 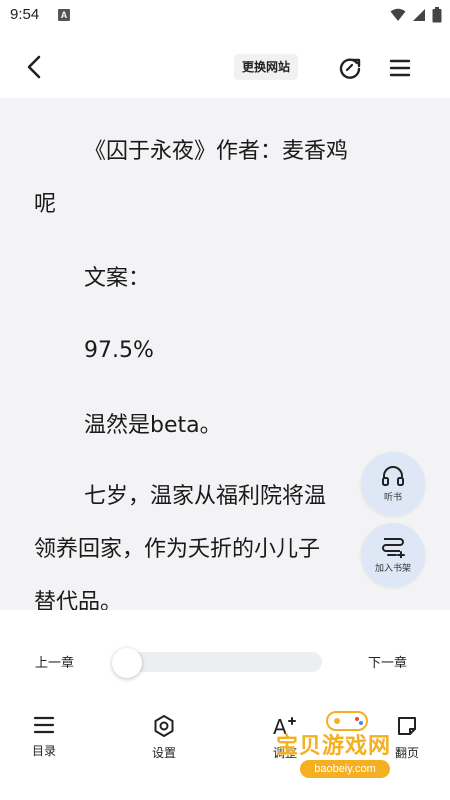 What do you see at coordinates (218, 662) in the screenshot?
I see `chapter-progress-slider` at bounding box center [218, 662].